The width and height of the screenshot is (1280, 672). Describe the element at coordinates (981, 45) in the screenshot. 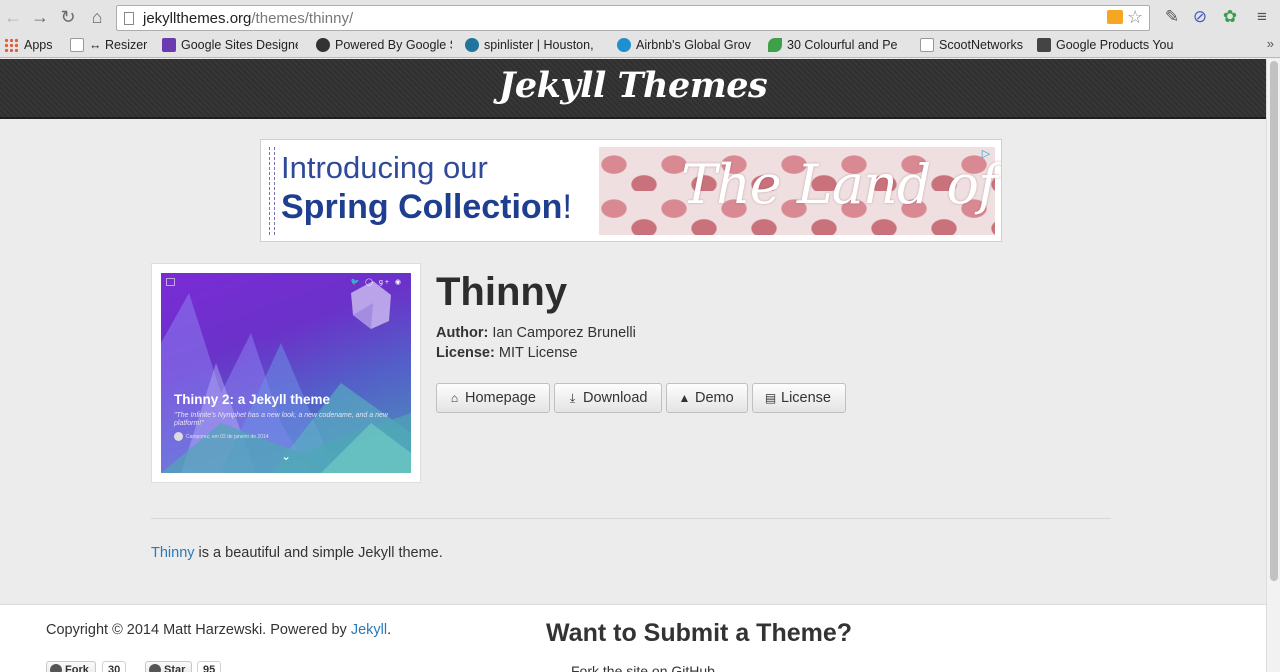

I see `bookmark-label: ScootNetworks` at that location.